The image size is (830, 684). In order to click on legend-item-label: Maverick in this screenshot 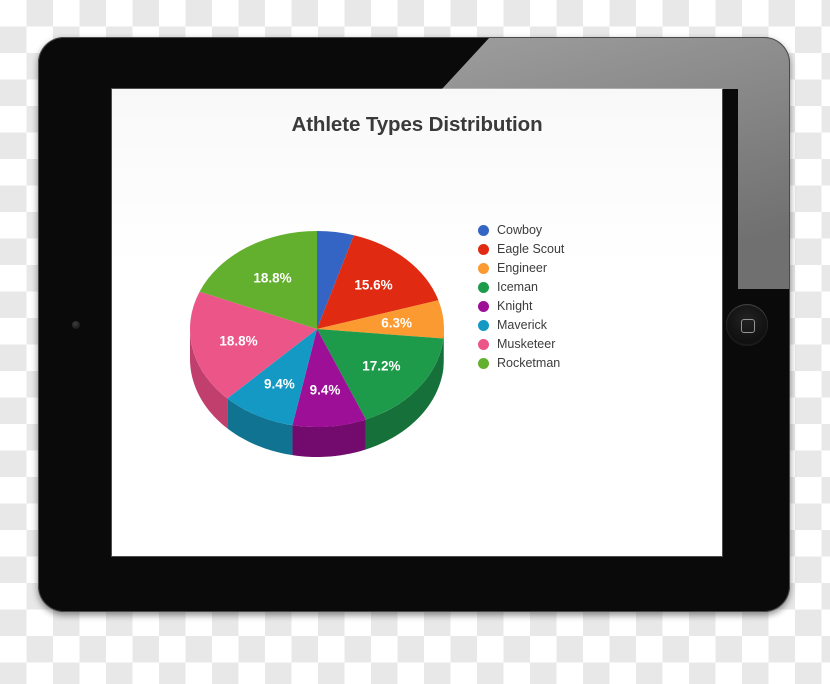, I will do `click(522, 325)`.